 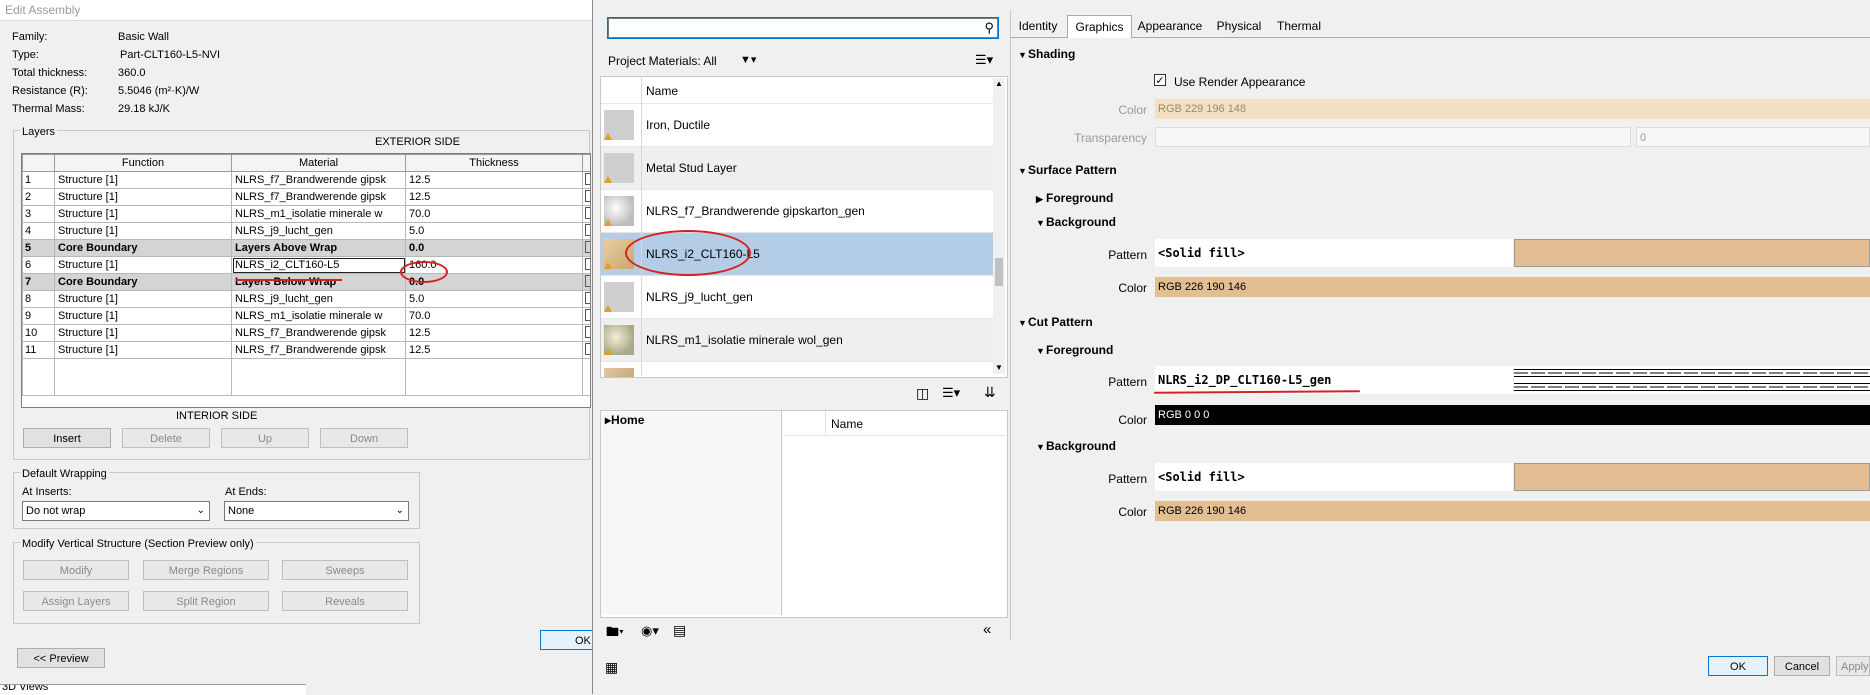 What do you see at coordinates (1076, 222) in the screenshot?
I see `surface-background-header: ▼Background` at bounding box center [1076, 222].